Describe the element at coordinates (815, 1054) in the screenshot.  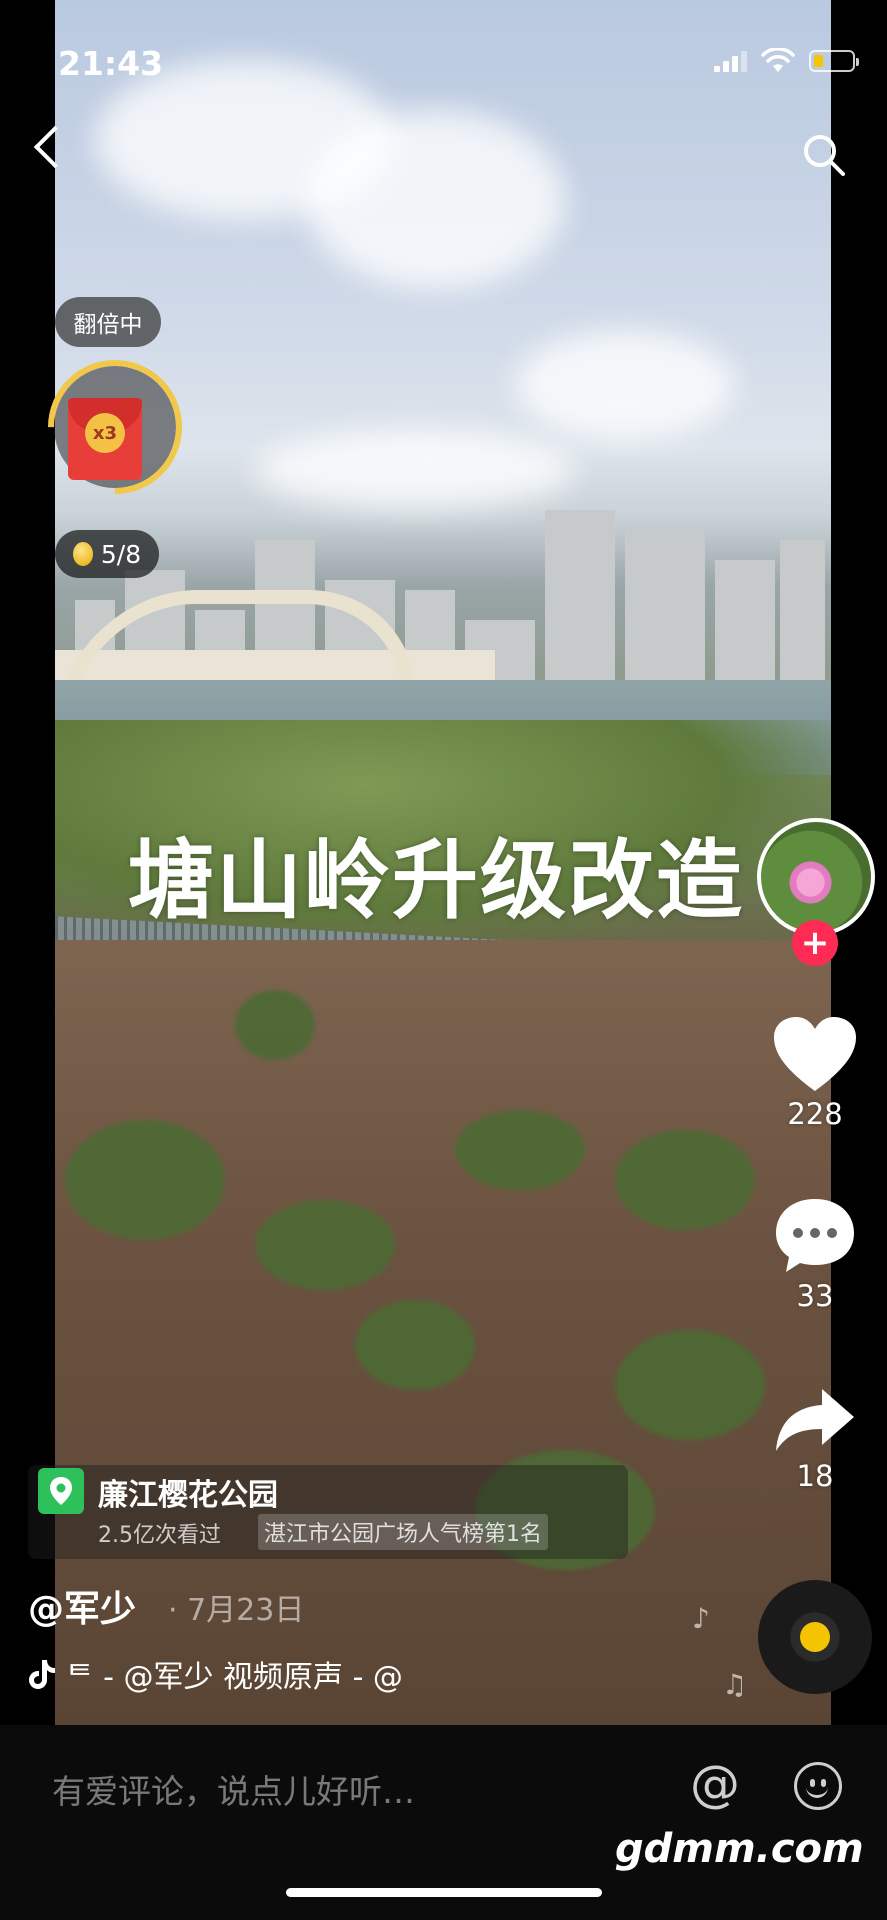
I see `heart-icon` at that location.